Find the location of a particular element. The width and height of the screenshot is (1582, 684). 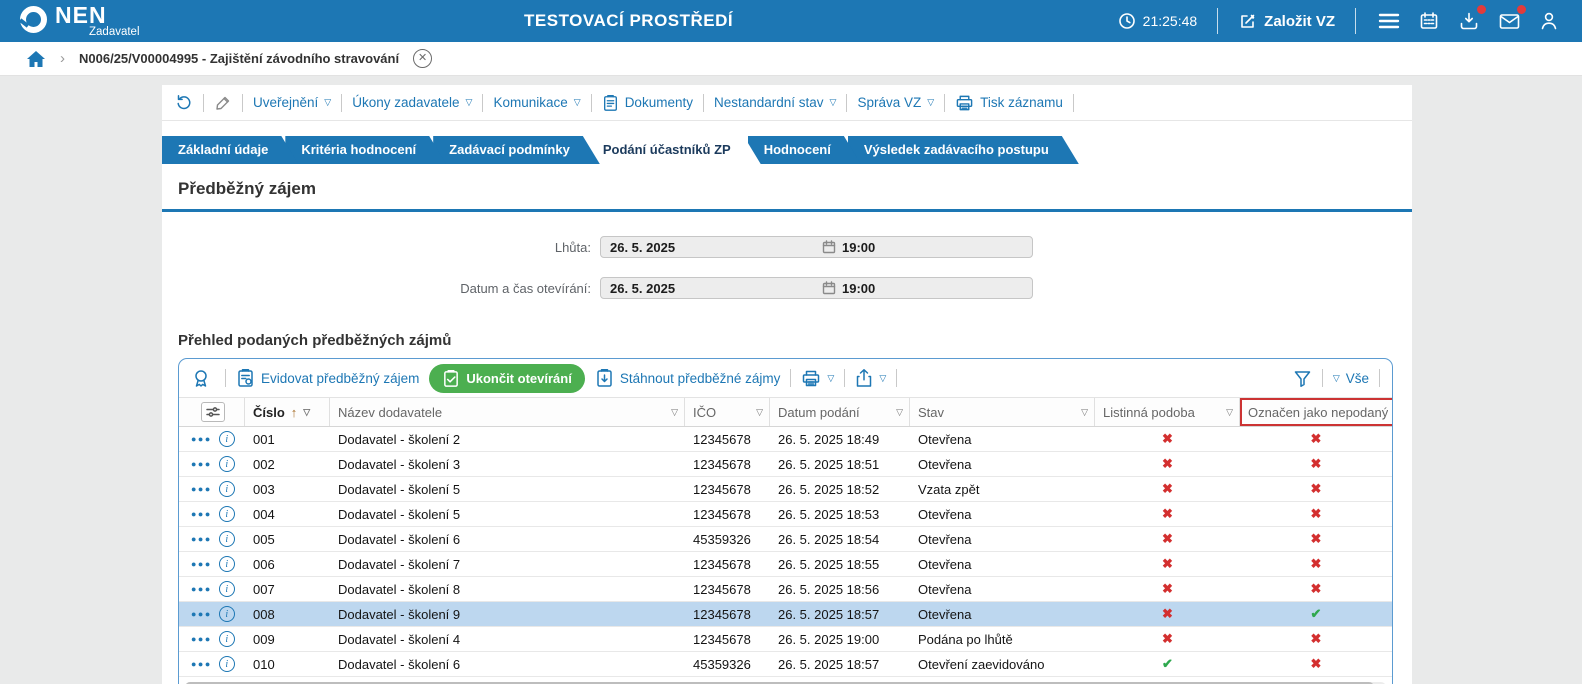

create-vz-button: Založit VZ is located at coordinates (1286, 21).